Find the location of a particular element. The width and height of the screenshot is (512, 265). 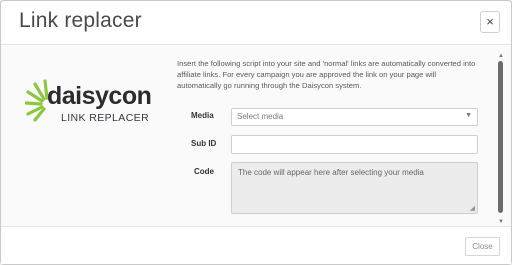

logo-subtitle: LINK REPLACER is located at coordinates (105, 118).